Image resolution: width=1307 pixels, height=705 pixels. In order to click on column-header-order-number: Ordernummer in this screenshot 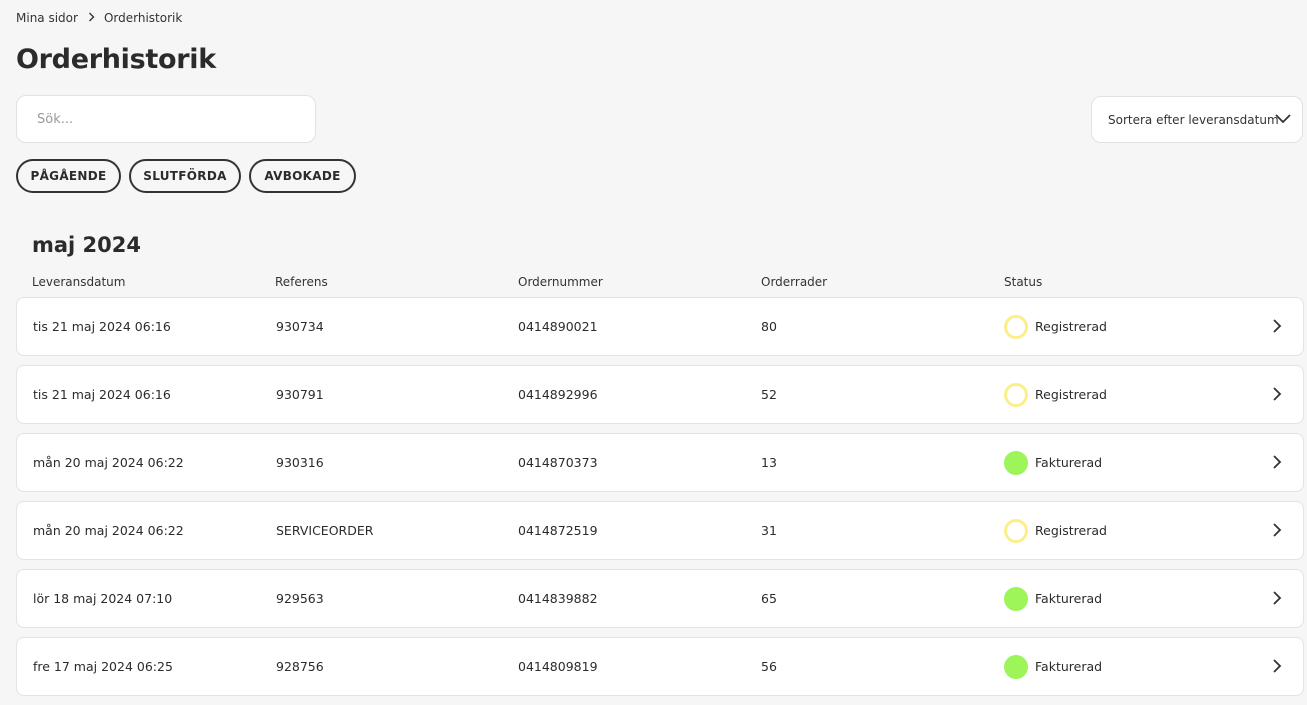, I will do `click(560, 282)`.